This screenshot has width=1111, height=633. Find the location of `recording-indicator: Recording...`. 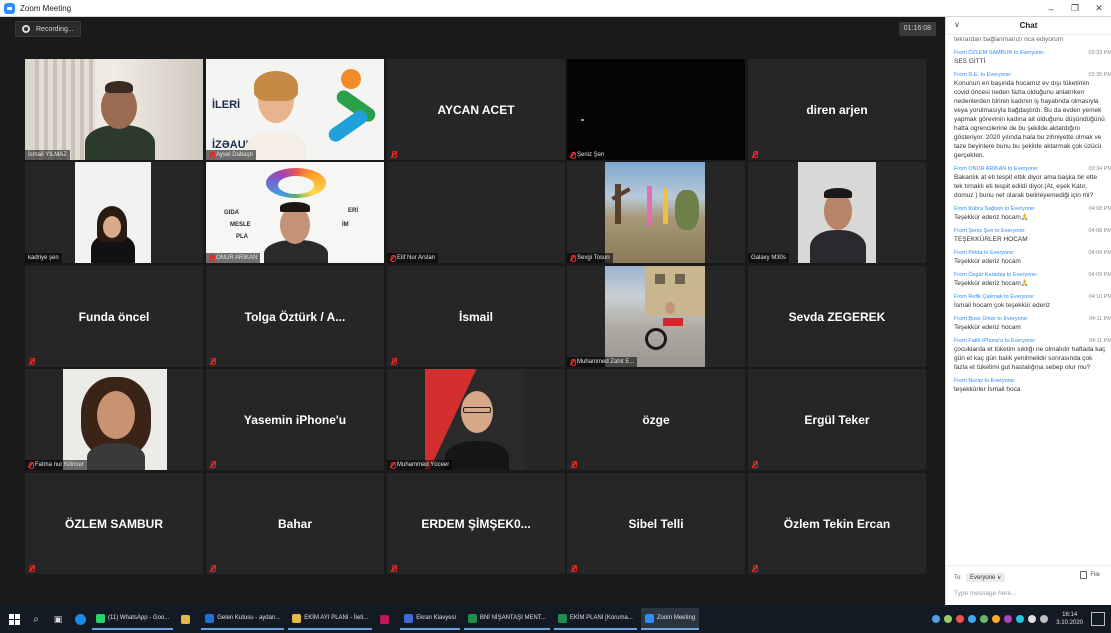

recording-indicator: Recording... is located at coordinates (48, 29).